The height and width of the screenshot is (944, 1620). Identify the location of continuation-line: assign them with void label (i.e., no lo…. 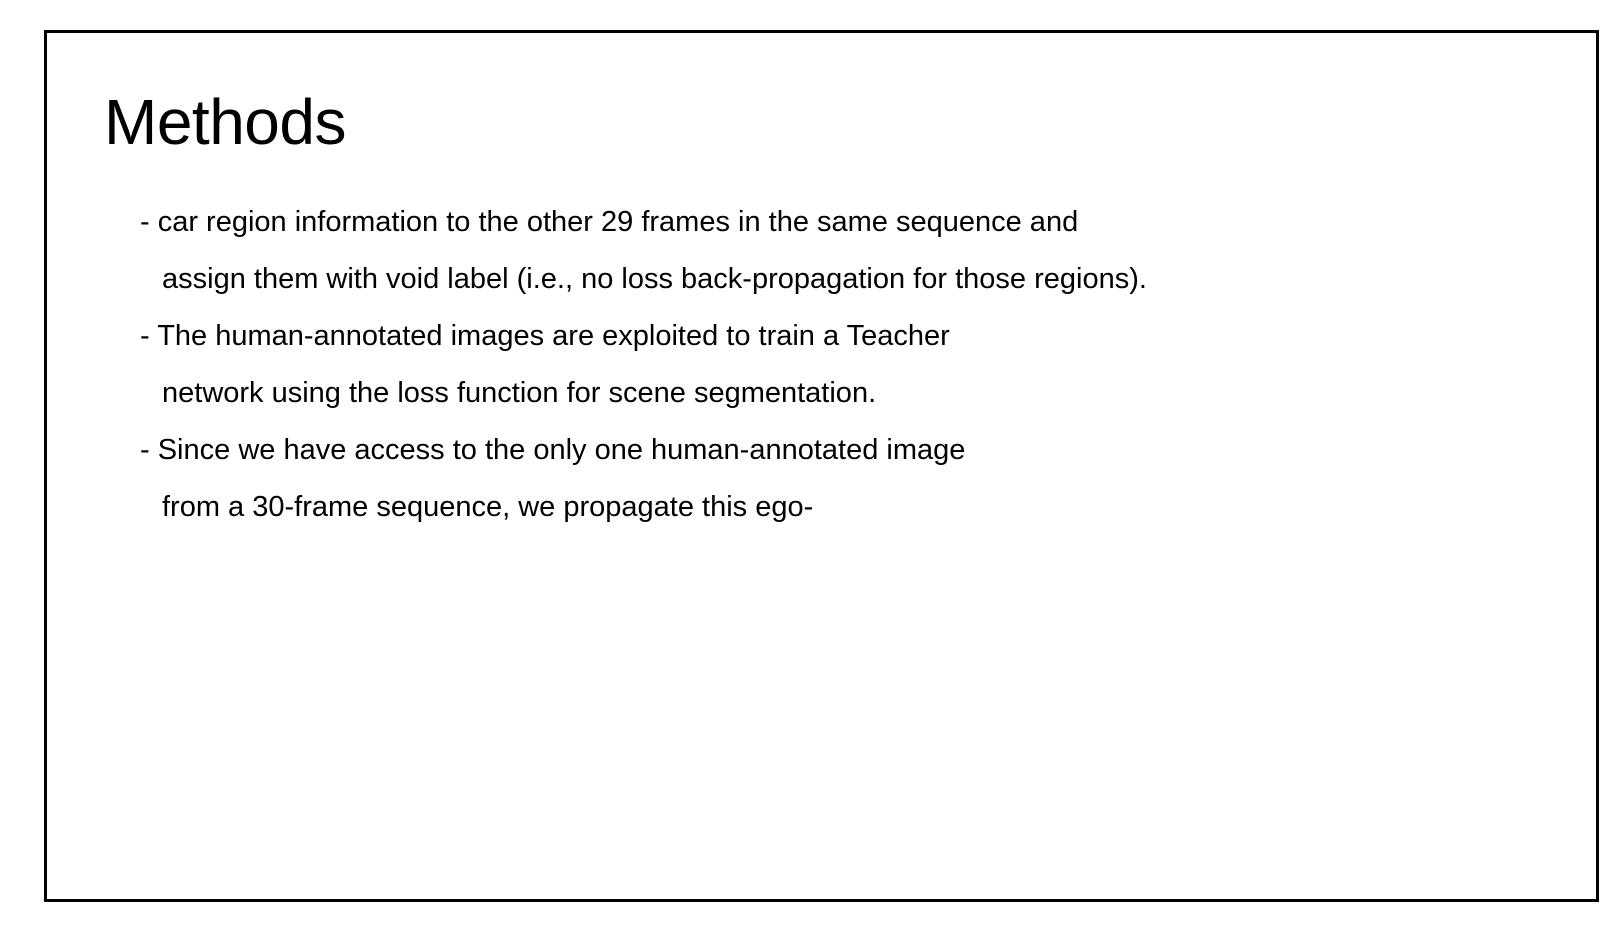
(654, 279).